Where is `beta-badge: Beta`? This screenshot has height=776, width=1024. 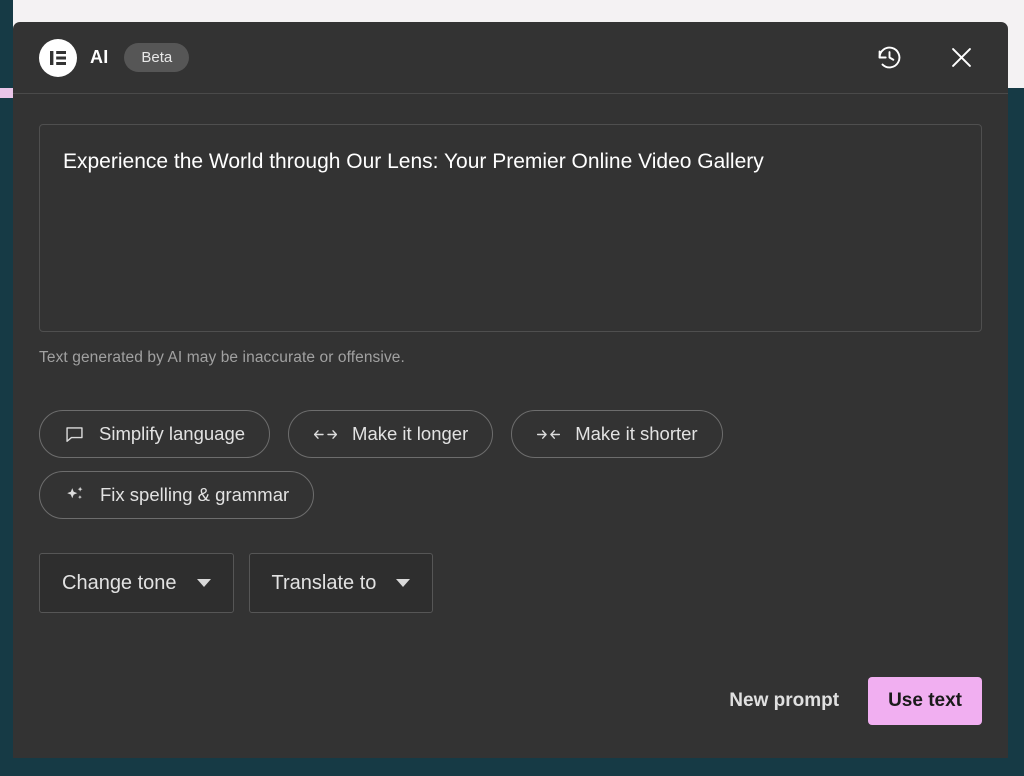 beta-badge: Beta is located at coordinates (157, 57).